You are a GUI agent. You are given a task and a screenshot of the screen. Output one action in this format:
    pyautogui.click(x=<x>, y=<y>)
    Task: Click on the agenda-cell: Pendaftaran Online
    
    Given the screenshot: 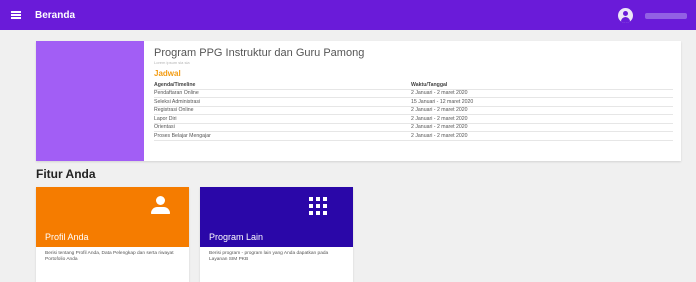 What is the action you would take?
    pyautogui.click(x=176, y=93)
    